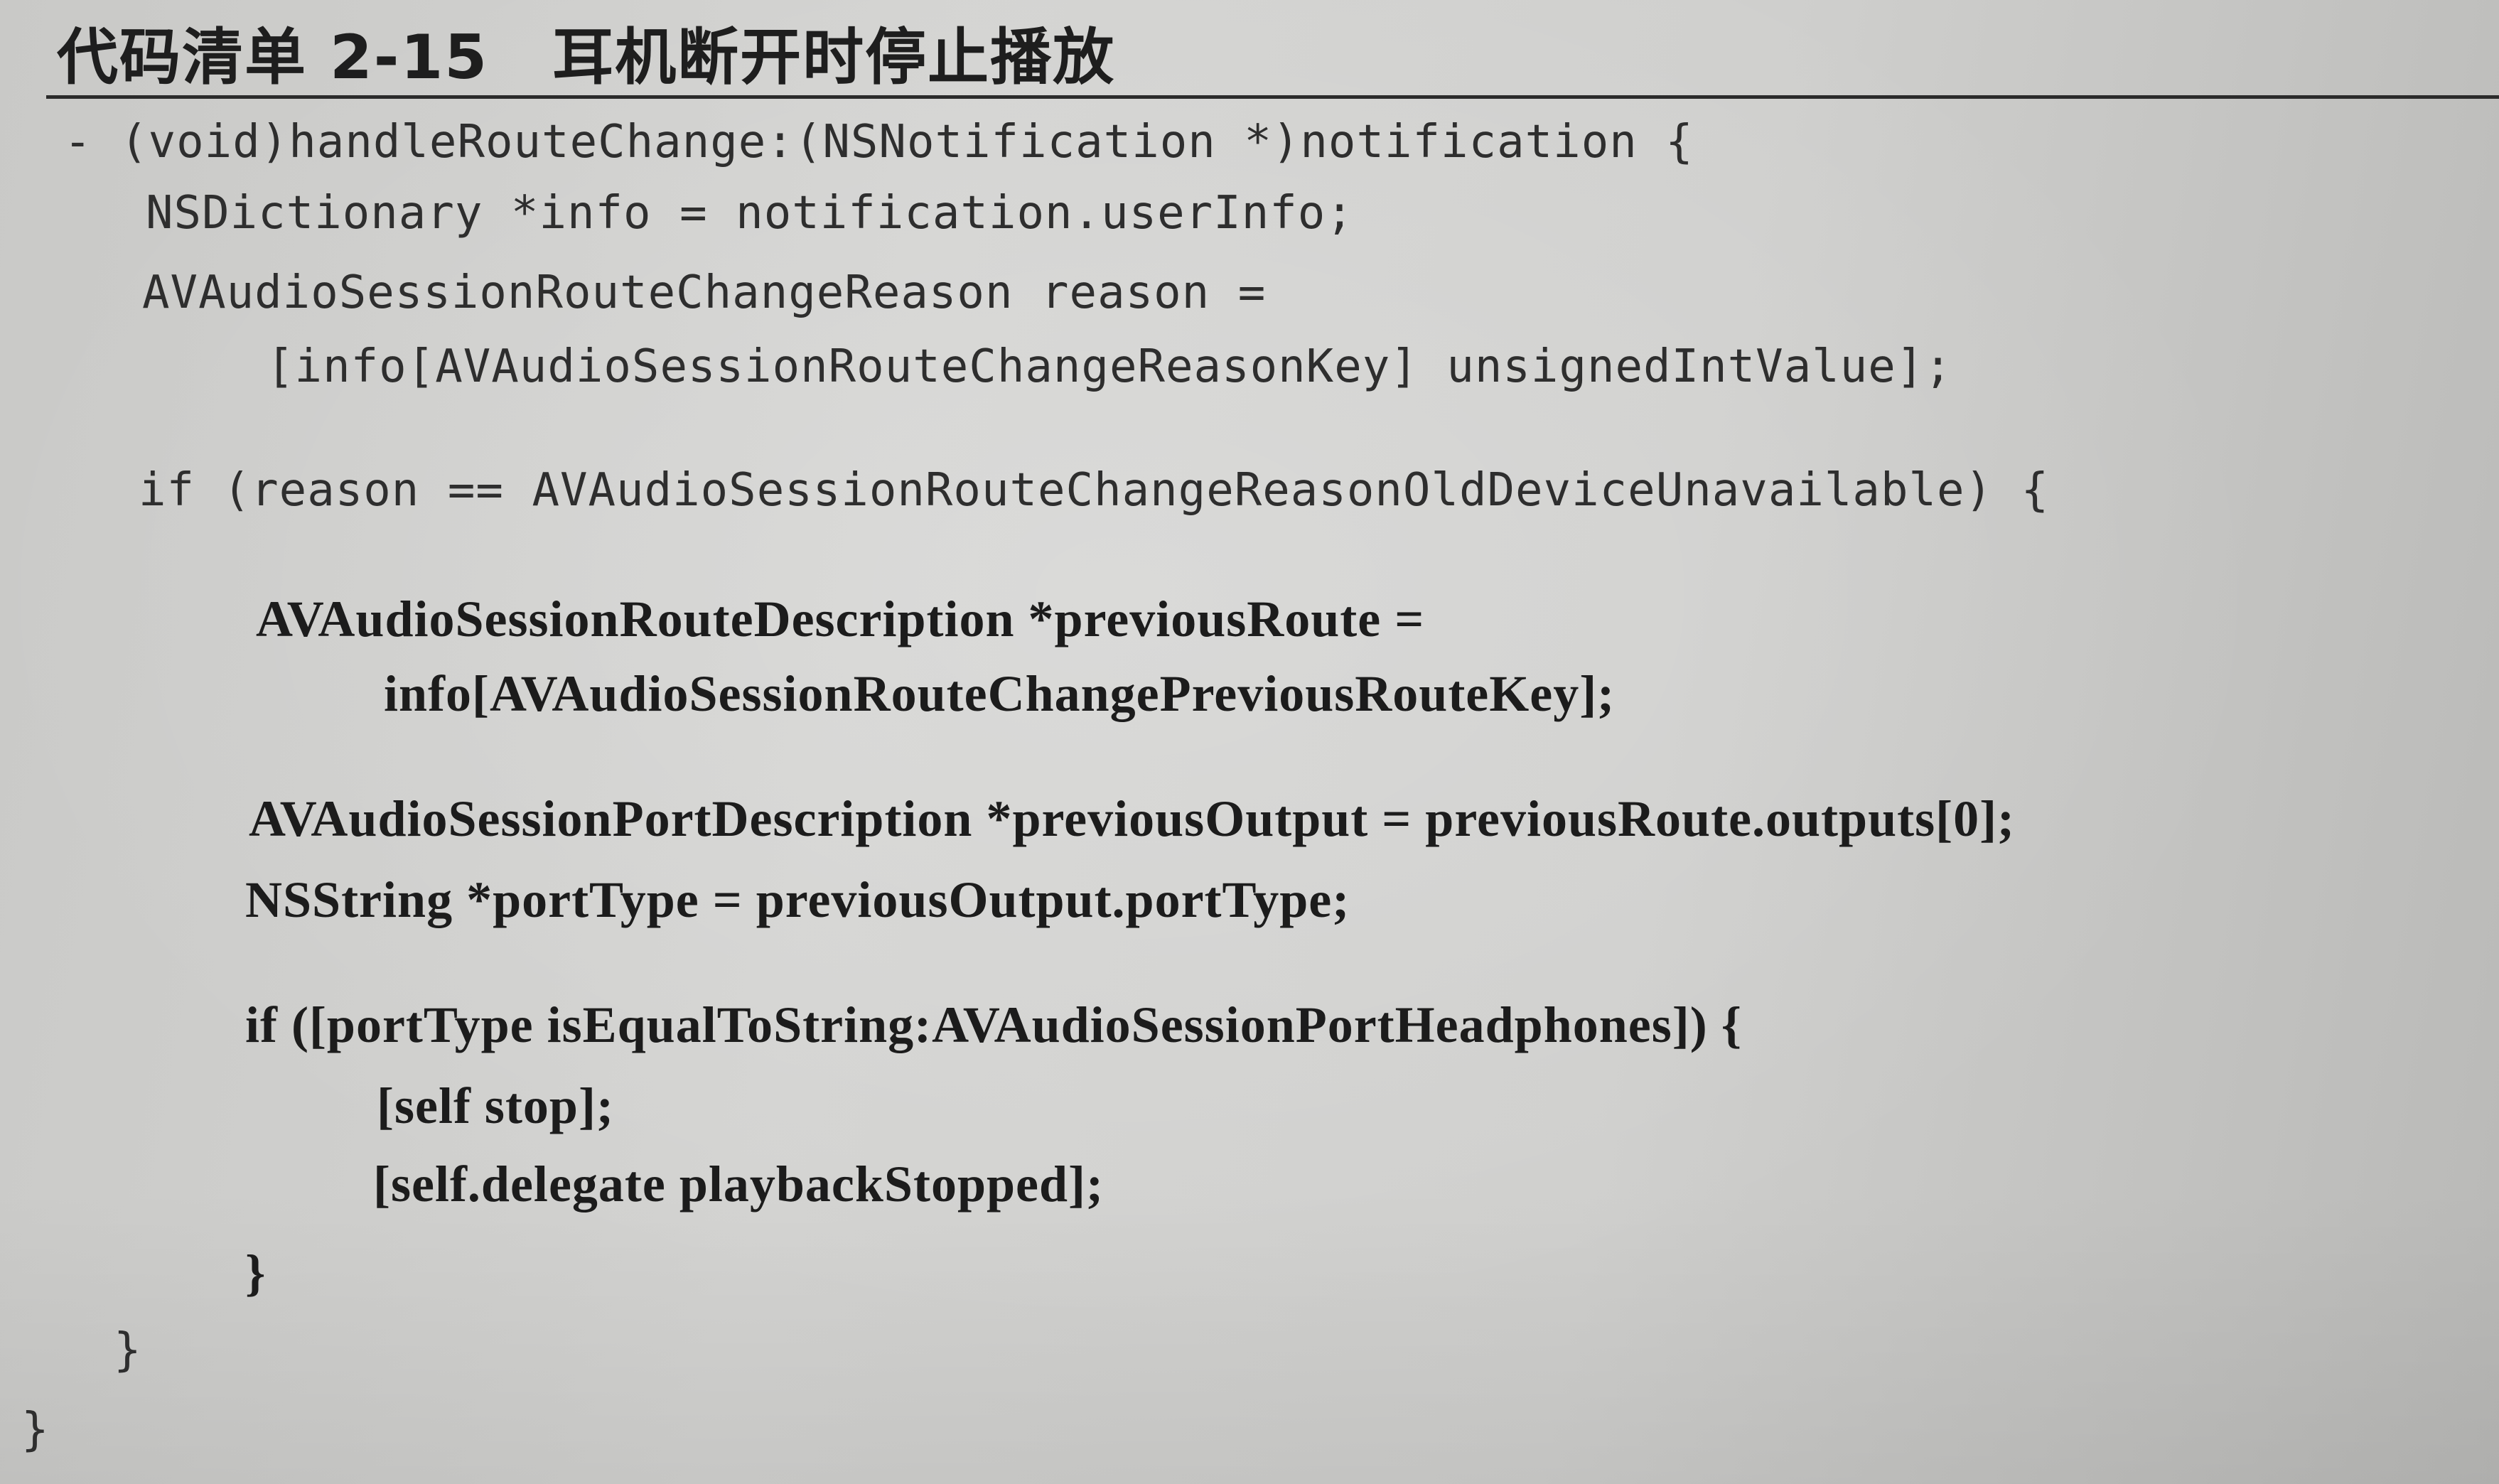 The image size is (2499, 1484). I want to click on code-line-self-stop: [self stop];, so click(495, 1105).